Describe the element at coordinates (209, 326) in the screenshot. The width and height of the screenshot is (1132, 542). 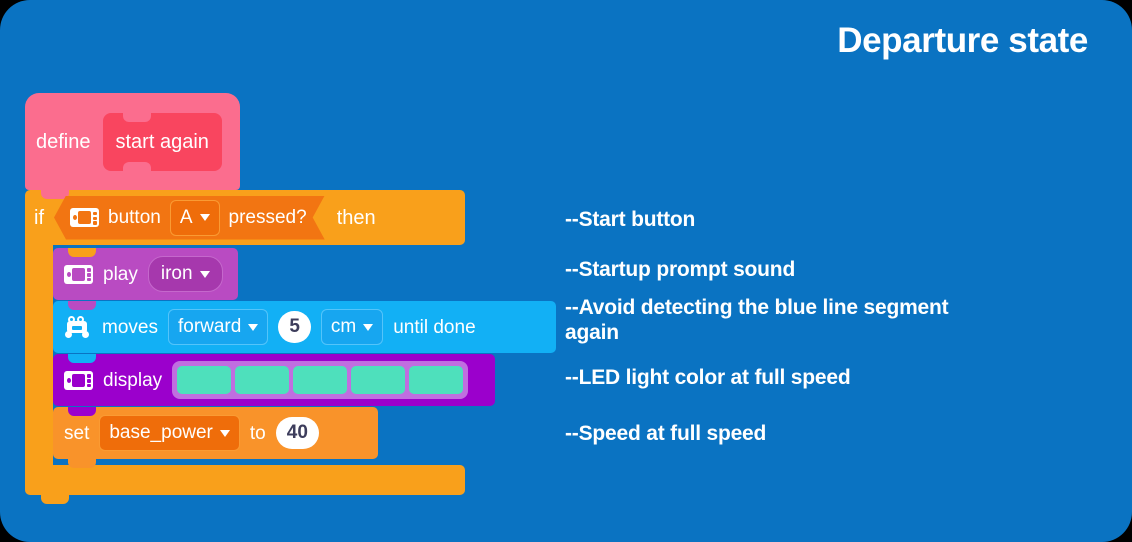
I see `direction-select-value: forward` at that location.